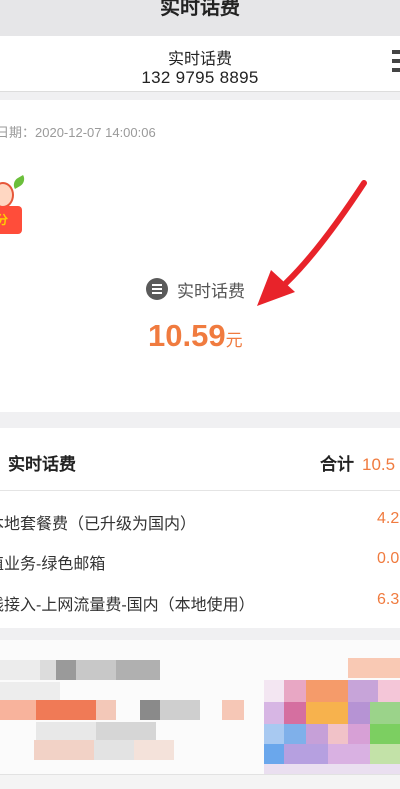 Image resolution: width=400 pixels, height=789 pixels. What do you see at coordinates (15, 205) in the screenshot?
I see `gift-icon: 分` at bounding box center [15, 205].